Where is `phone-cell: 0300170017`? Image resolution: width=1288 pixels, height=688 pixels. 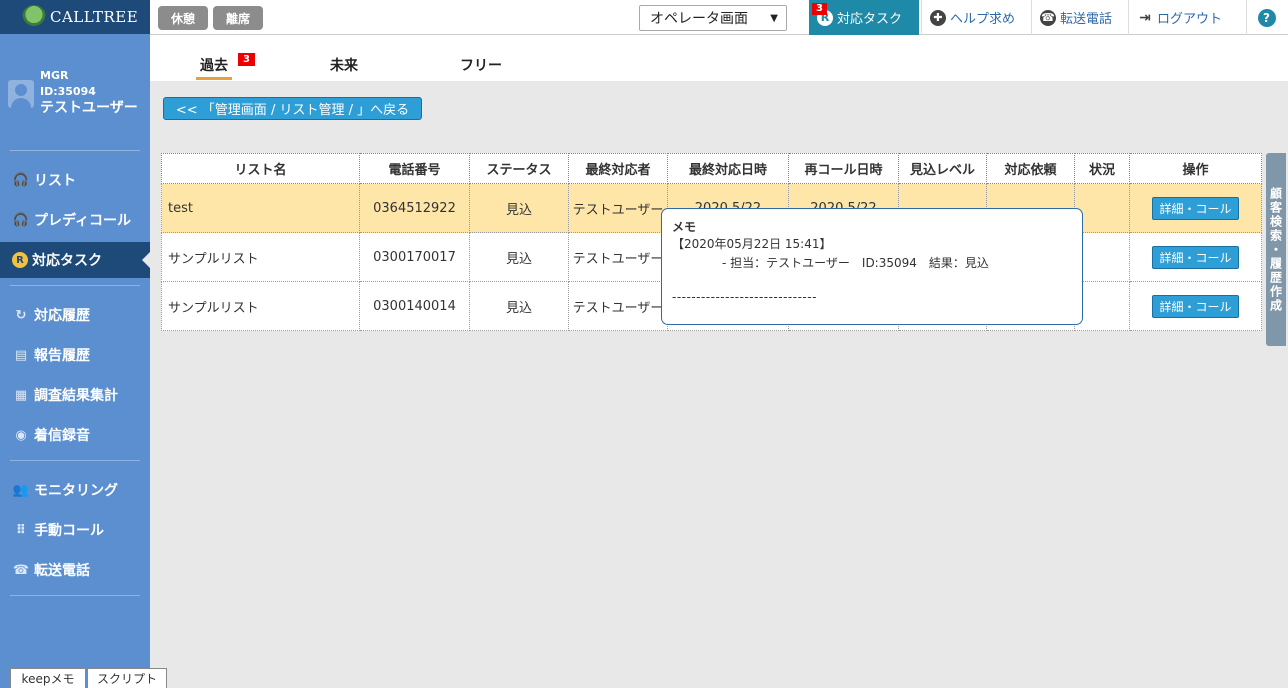 phone-cell: 0300170017 is located at coordinates (414, 257).